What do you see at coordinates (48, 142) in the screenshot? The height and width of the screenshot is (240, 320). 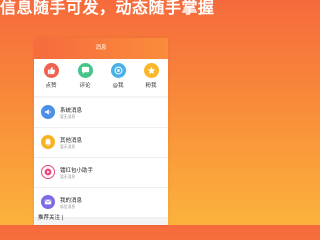 I see `bell-icon` at bounding box center [48, 142].